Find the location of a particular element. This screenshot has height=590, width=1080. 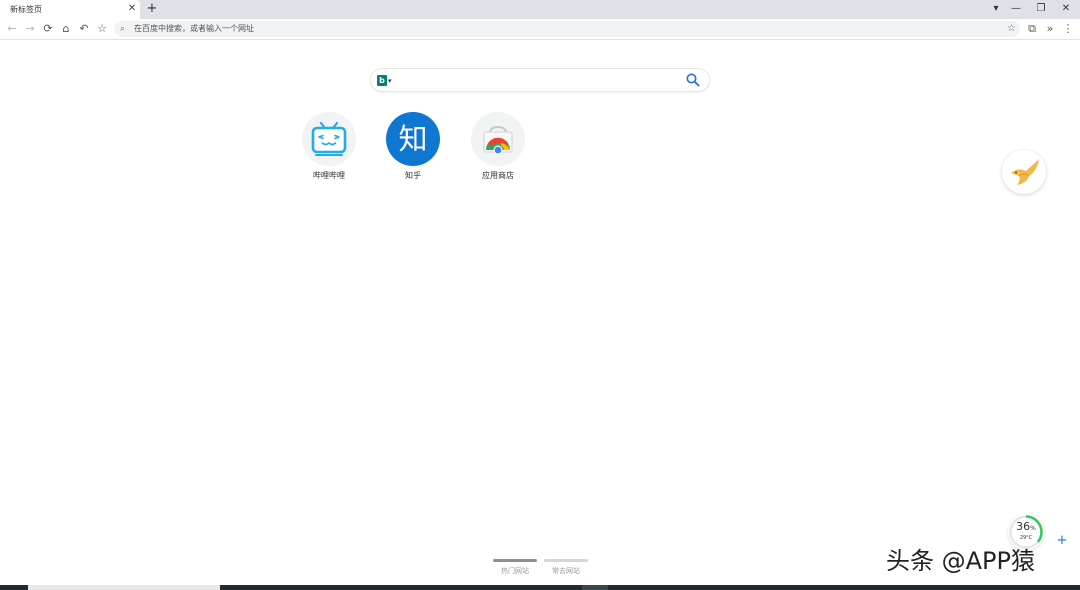

tab-hot-sites: 热门网站 is located at coordinates (515, 571).